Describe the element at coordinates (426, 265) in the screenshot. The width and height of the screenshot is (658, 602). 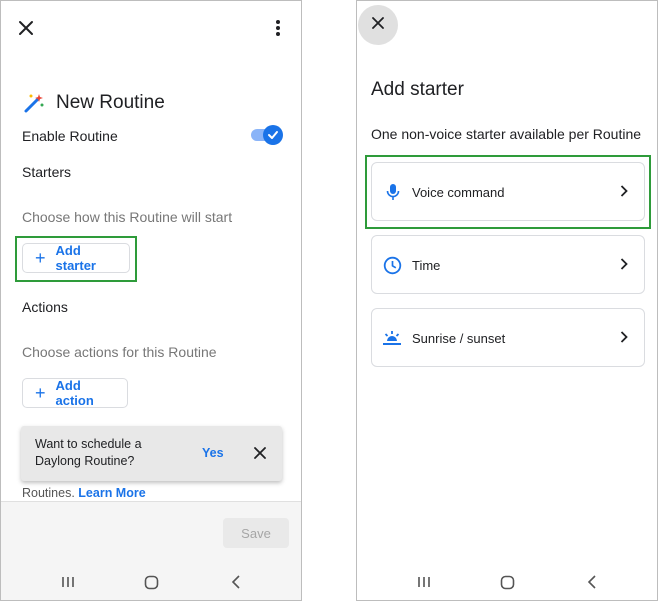
I see `time-label: Time` at that location.